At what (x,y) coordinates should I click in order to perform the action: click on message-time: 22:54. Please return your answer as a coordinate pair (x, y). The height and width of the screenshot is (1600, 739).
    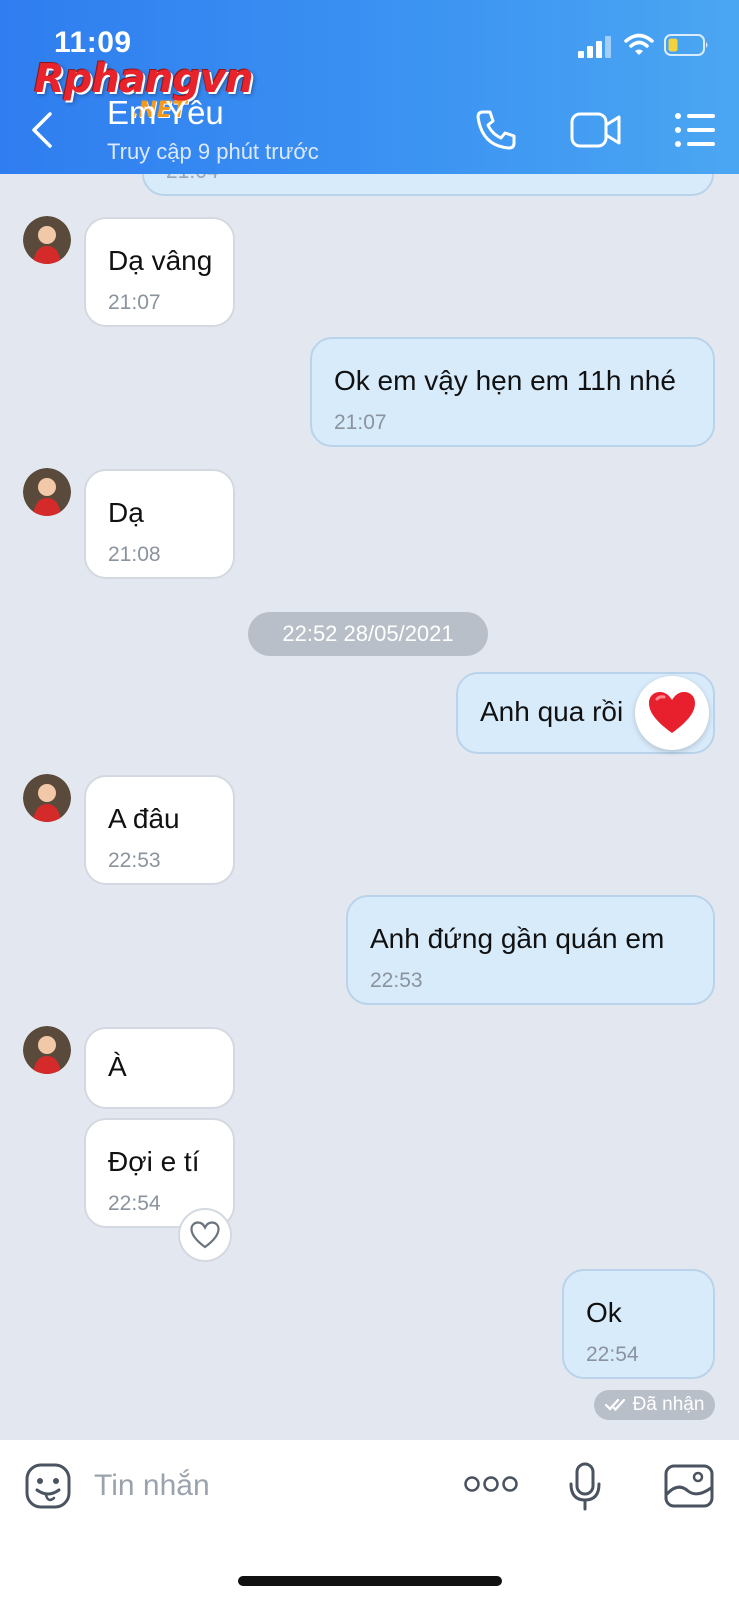
    Looking at the image, I should click on (612, 1354).